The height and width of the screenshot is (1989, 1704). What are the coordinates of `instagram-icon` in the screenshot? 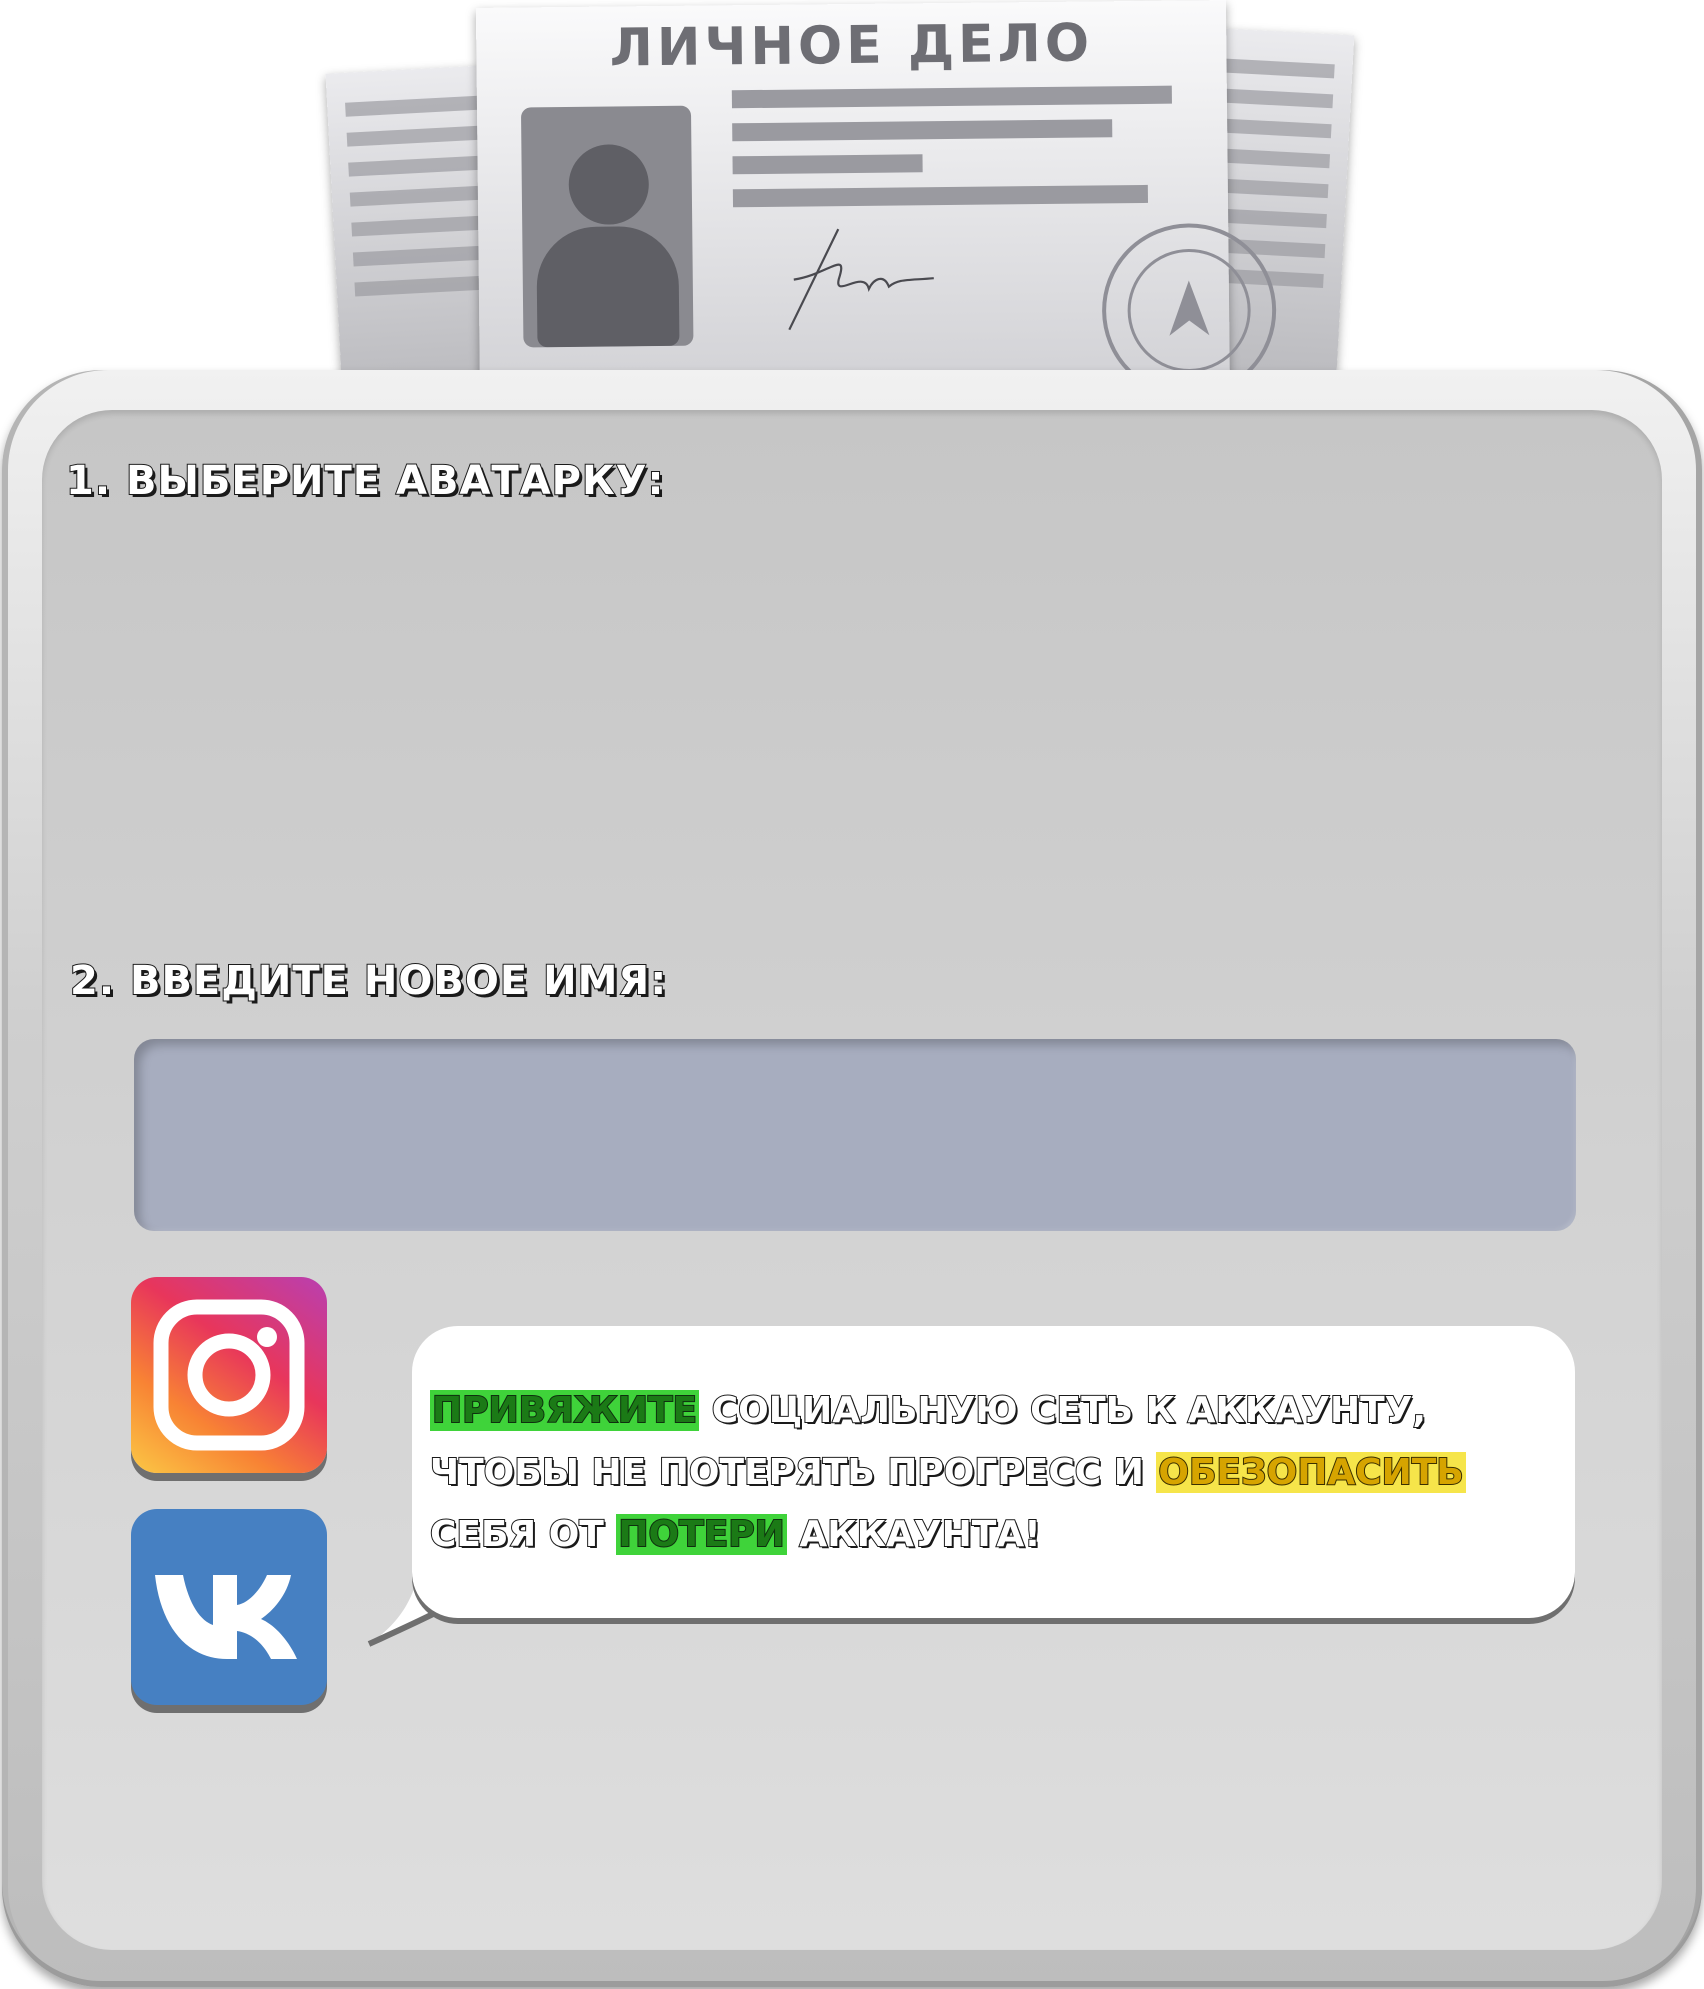 It's located at (229, 1375).